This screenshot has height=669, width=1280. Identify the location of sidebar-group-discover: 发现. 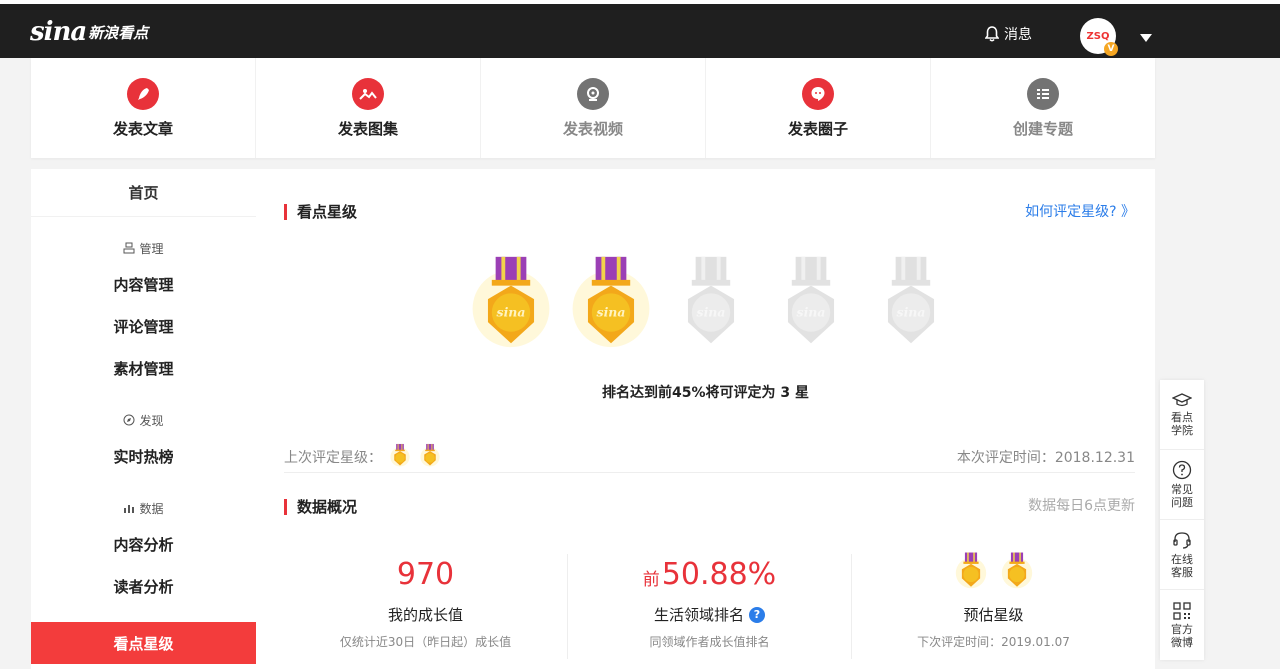
(143, 420).